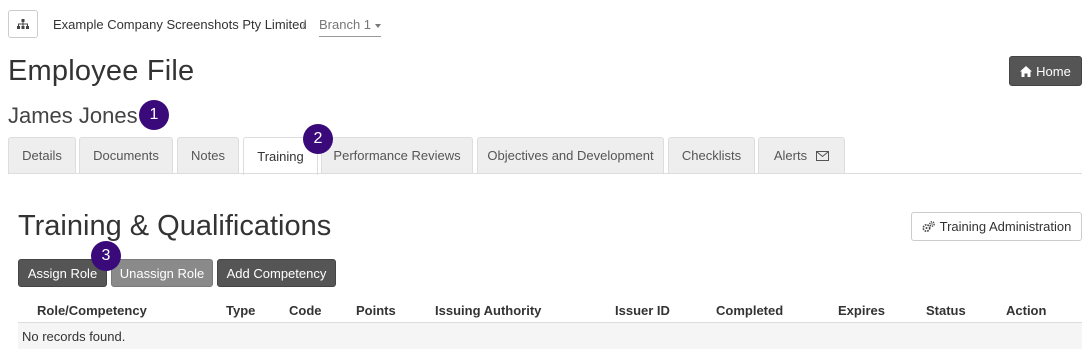 The height and width of the screenshot is (359, 1089). What do you see at coordinates (946, 310) in the screenshot?
I see `column-header-status: Status` at bounding box center [946, 310].